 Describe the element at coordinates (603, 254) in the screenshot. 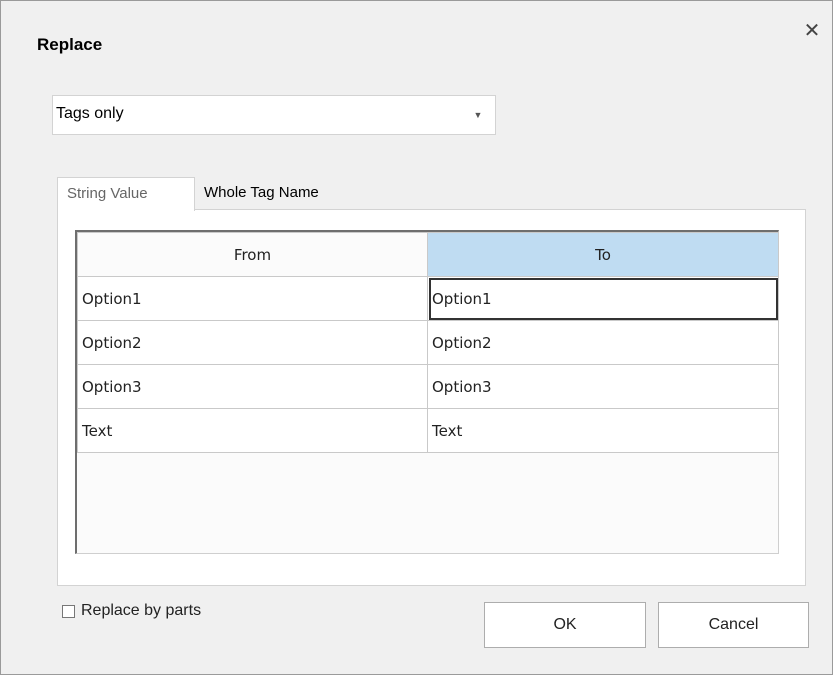

I see `column-header-to: To` at that location.